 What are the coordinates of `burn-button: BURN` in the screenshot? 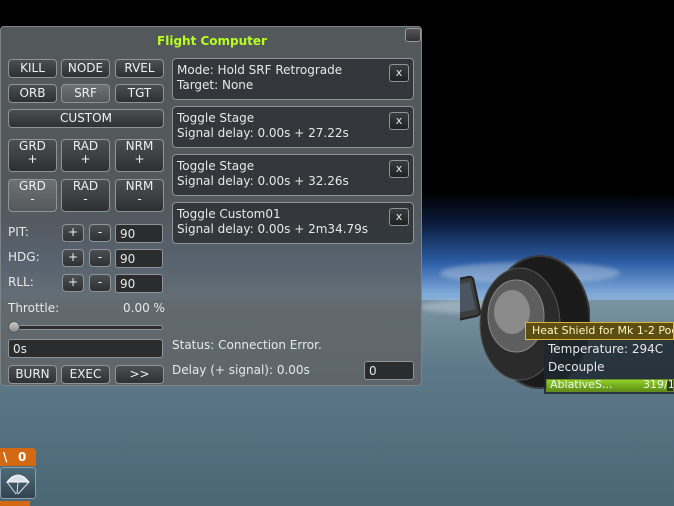 It's located at (32, 374).